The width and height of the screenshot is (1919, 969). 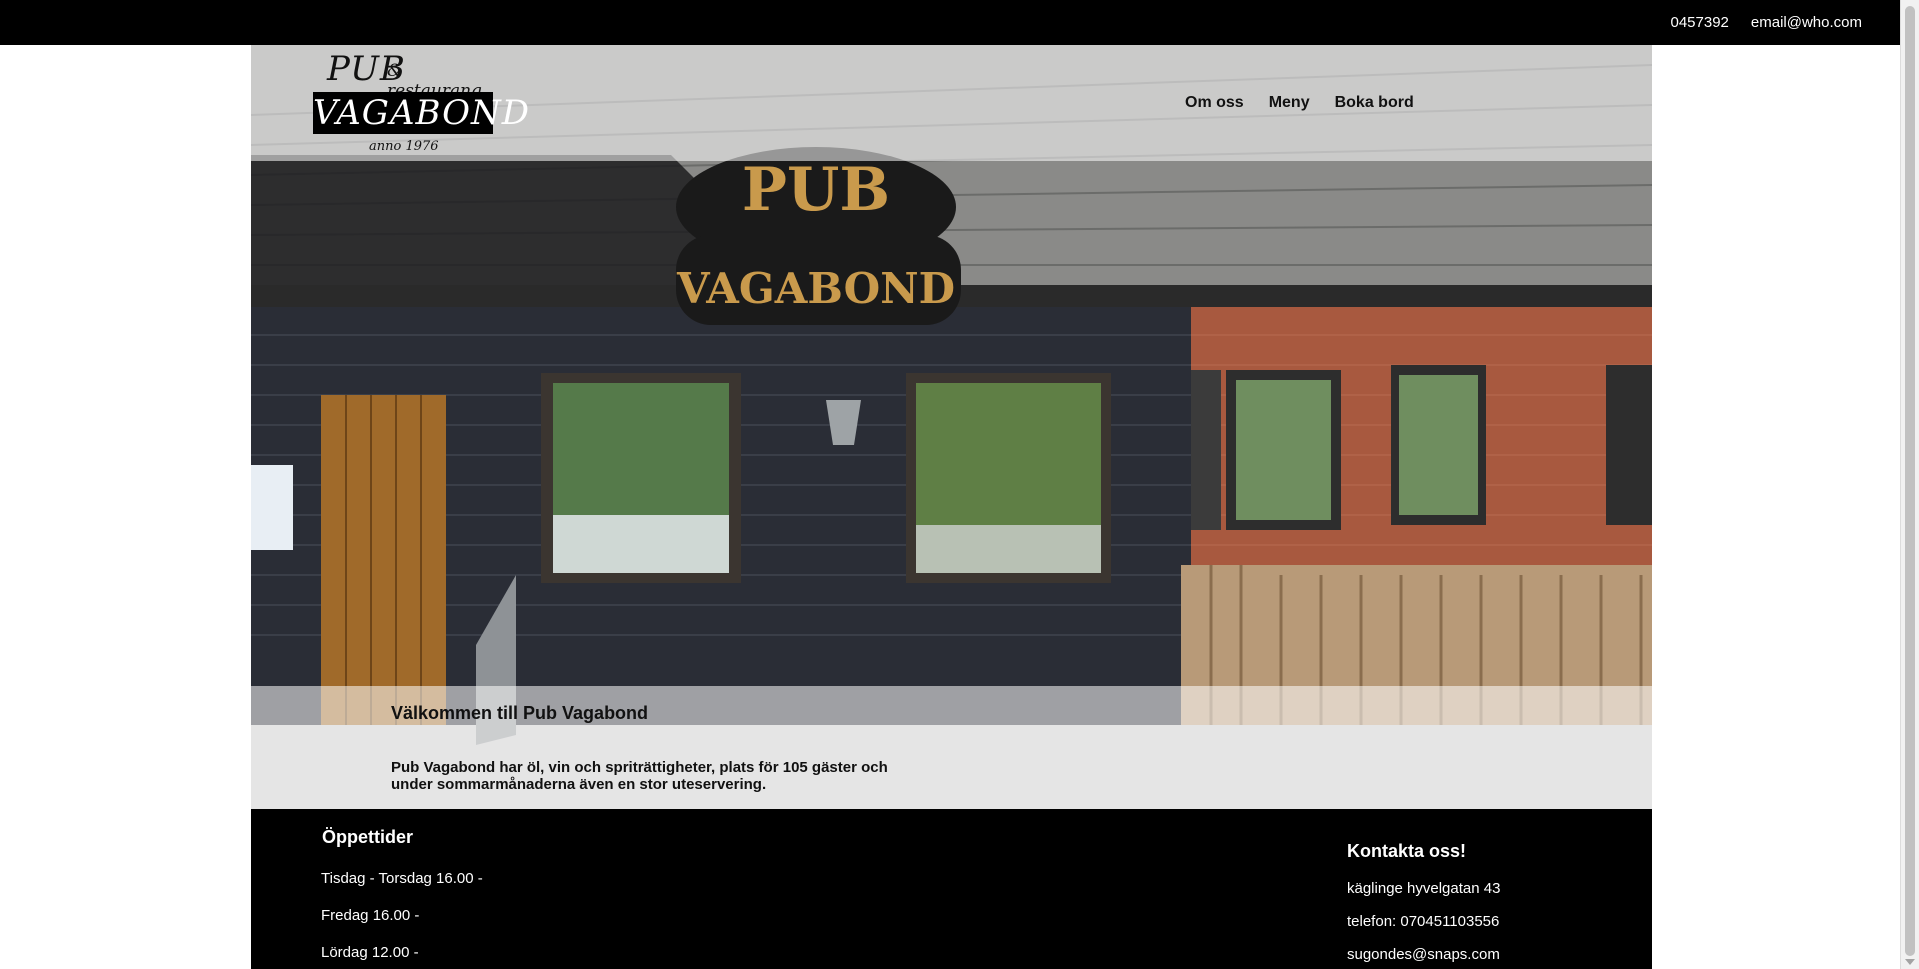 What do you see at coordinates (368, 837) in the screenshot?
I see `hours-title: Öppettider` at bounding box center [368, 837].